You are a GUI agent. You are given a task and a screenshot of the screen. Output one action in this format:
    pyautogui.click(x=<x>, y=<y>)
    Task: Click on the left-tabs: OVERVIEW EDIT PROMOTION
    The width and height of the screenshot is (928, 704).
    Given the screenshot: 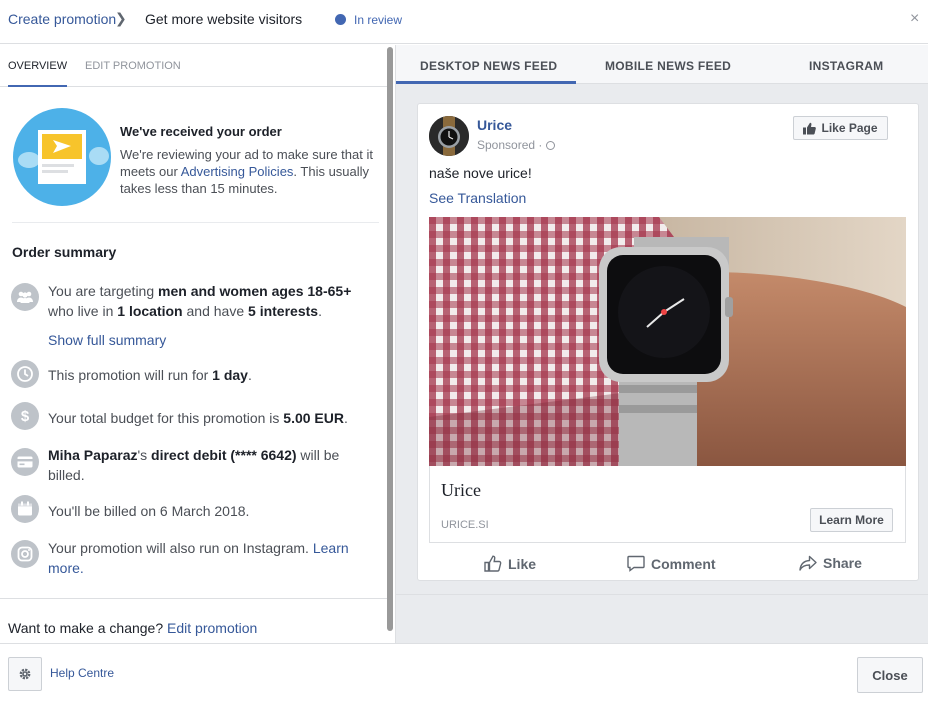 What is the action you would take?
    pyautogui.click(x=195, y=66)
    